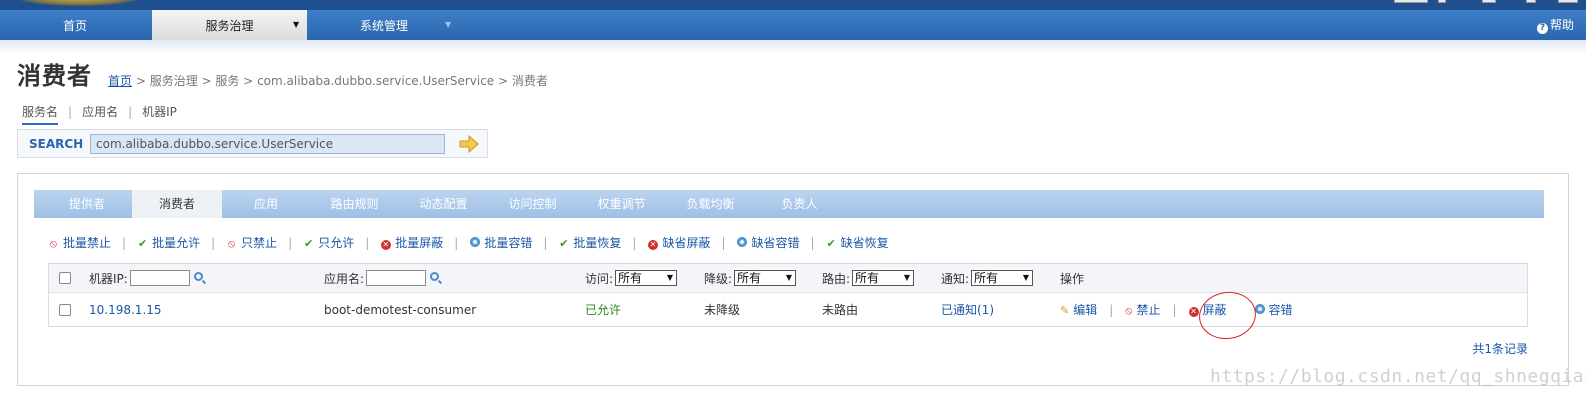 This screenshot has width=1586, height=401. I want to click on only-forbid-label: 只禁止, so click(259, 243).